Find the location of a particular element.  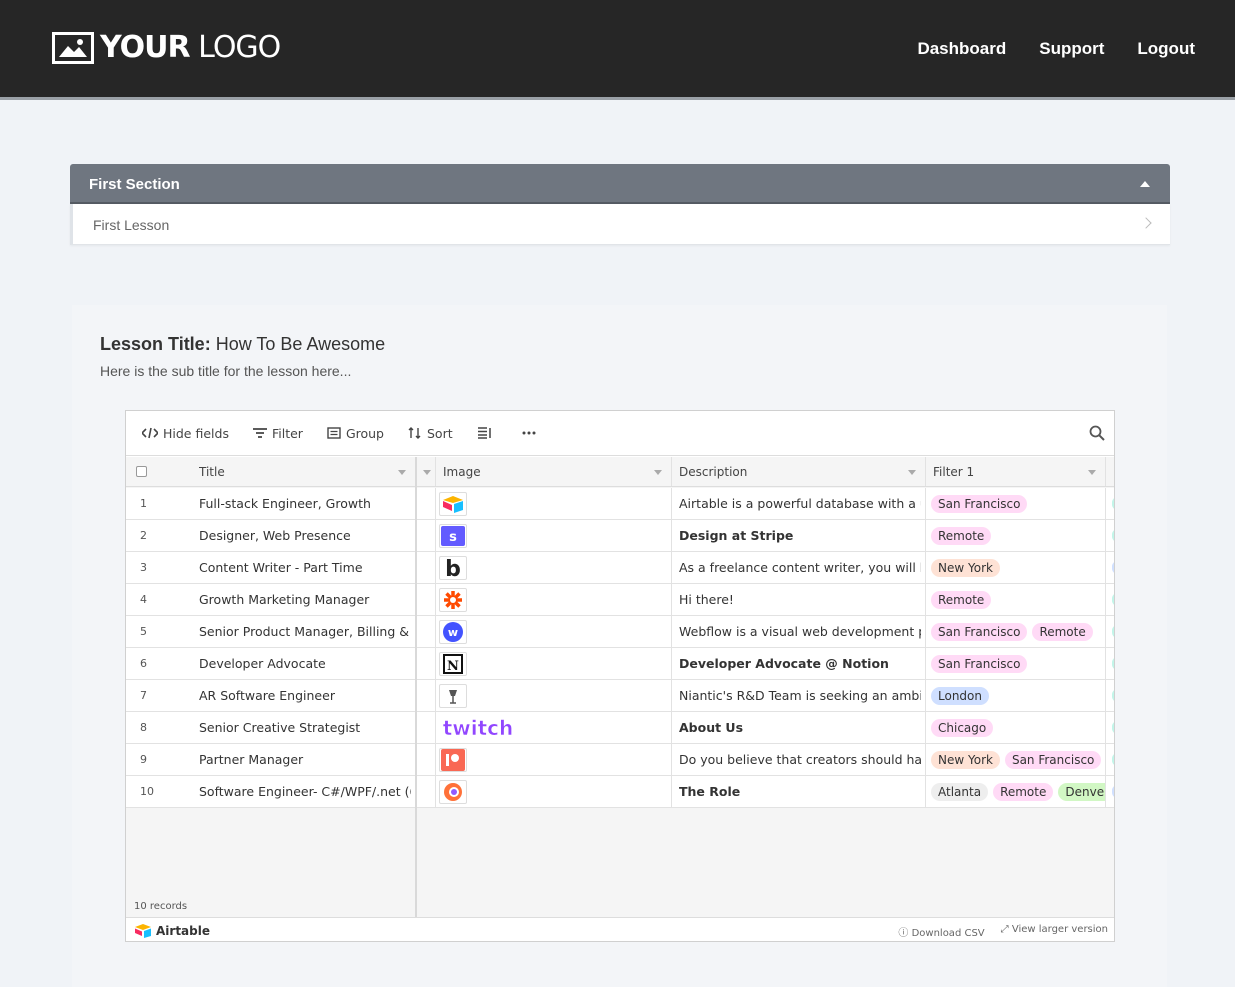

table-row: 4 Growth Marketing Manager Hi there! Remote is located at coordinates (620, 600).